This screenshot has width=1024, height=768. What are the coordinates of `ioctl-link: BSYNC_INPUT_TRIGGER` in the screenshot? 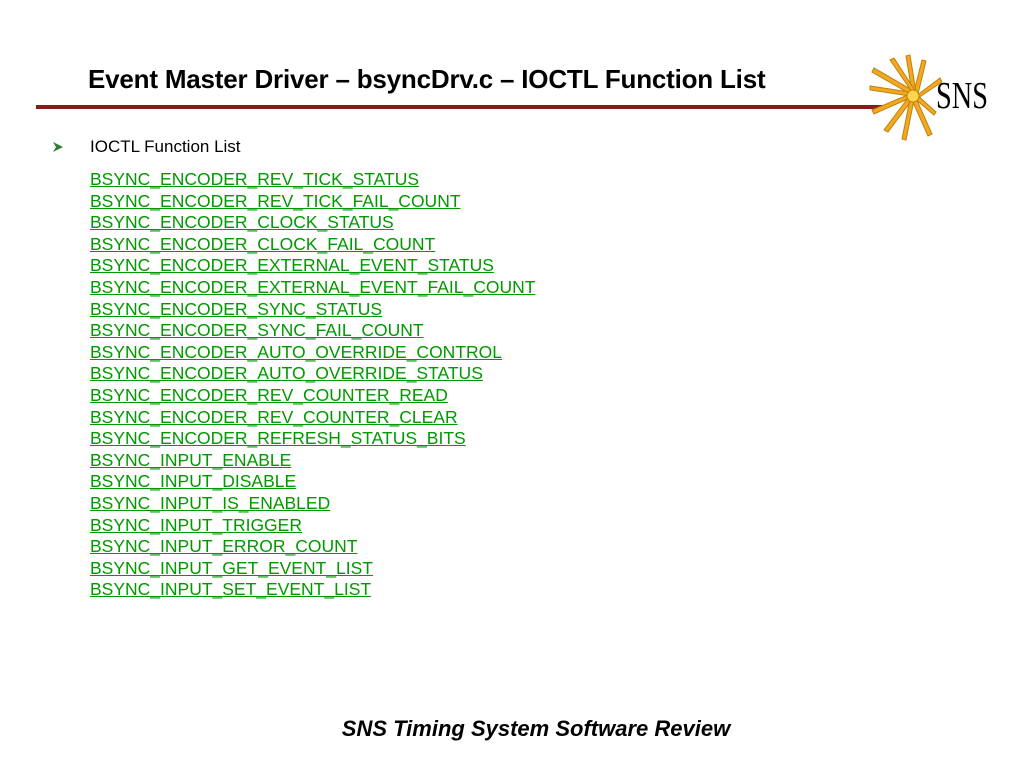 It's located at (196, 525).